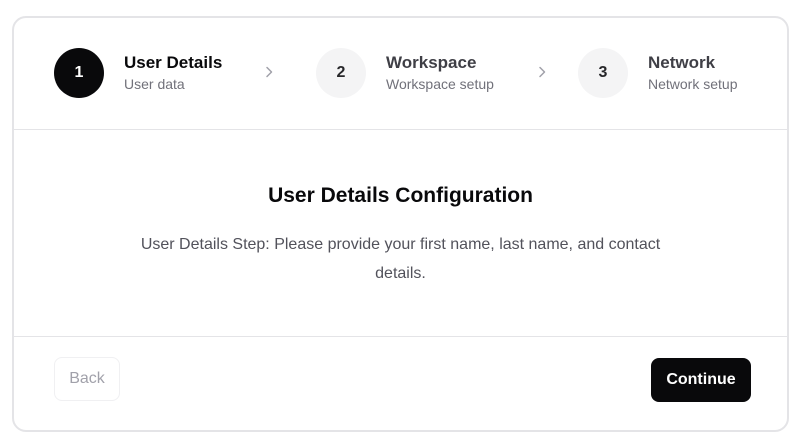 Image resolution: width=805 pixels, height=448 pixels. Describe the element at coordinates (603, 73) in the screenshot. I see `step-number-badge: 3` at that location.